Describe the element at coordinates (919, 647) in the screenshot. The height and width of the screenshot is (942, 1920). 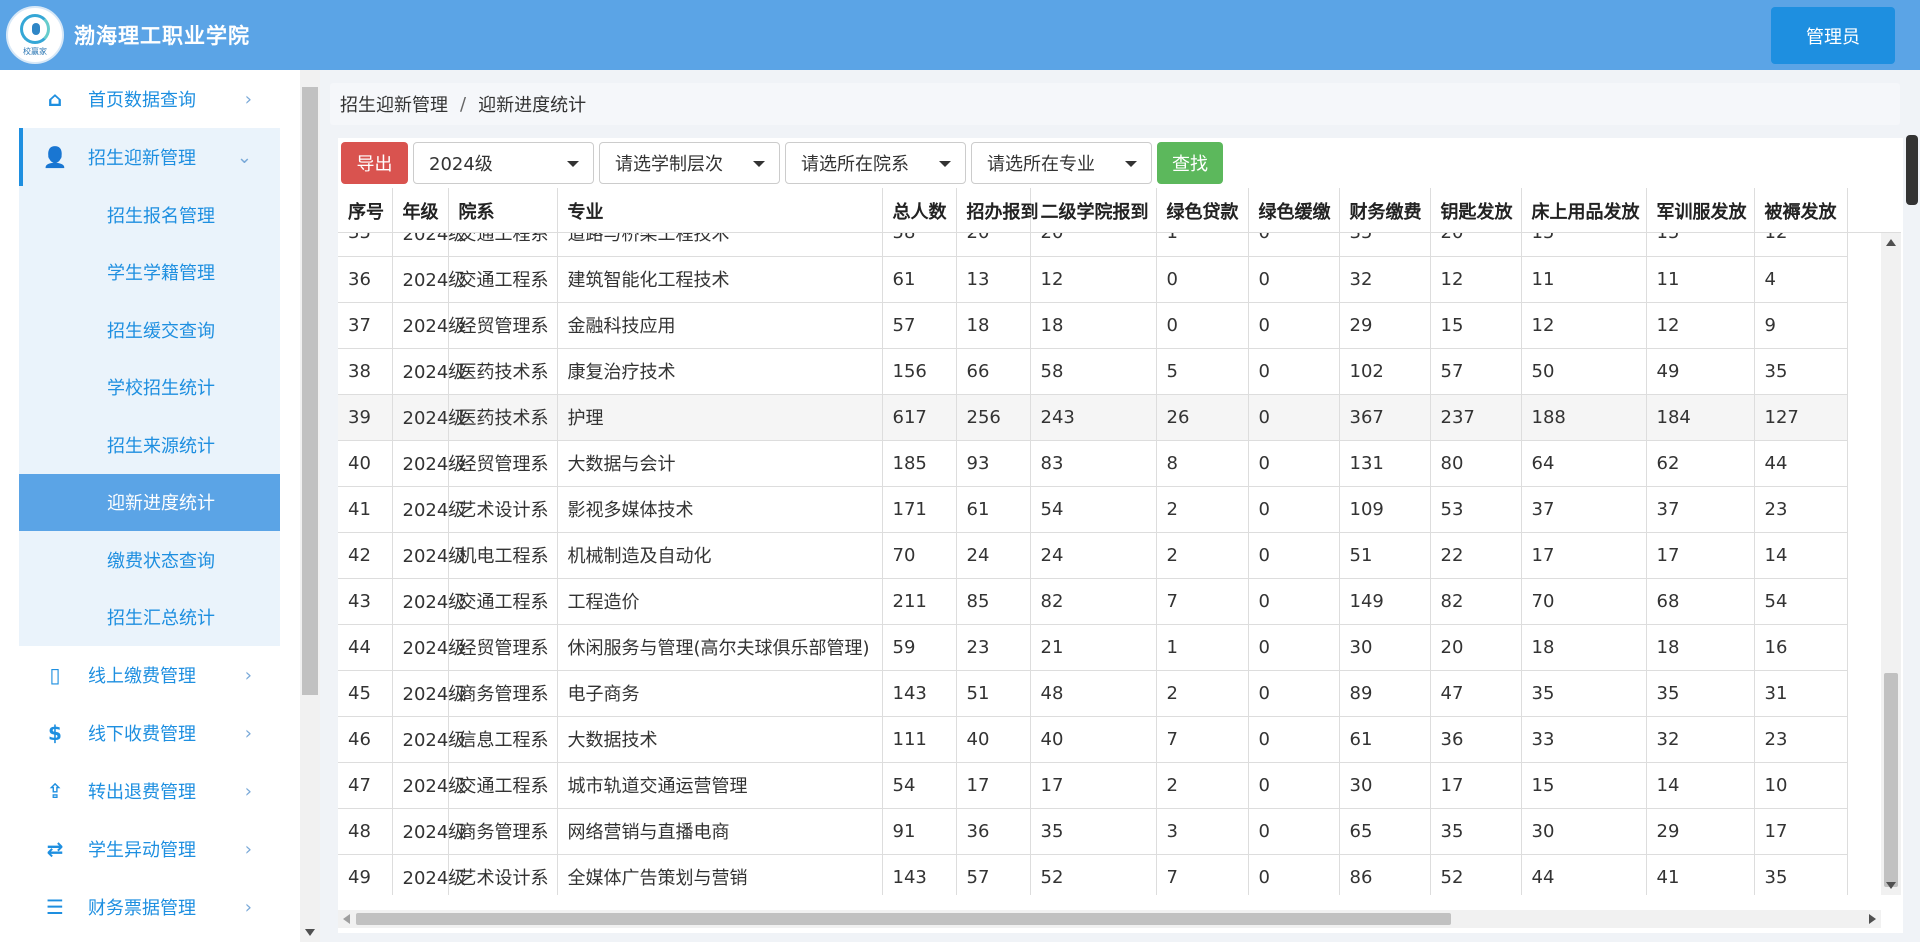
I see `table-cell: 59` at that location.